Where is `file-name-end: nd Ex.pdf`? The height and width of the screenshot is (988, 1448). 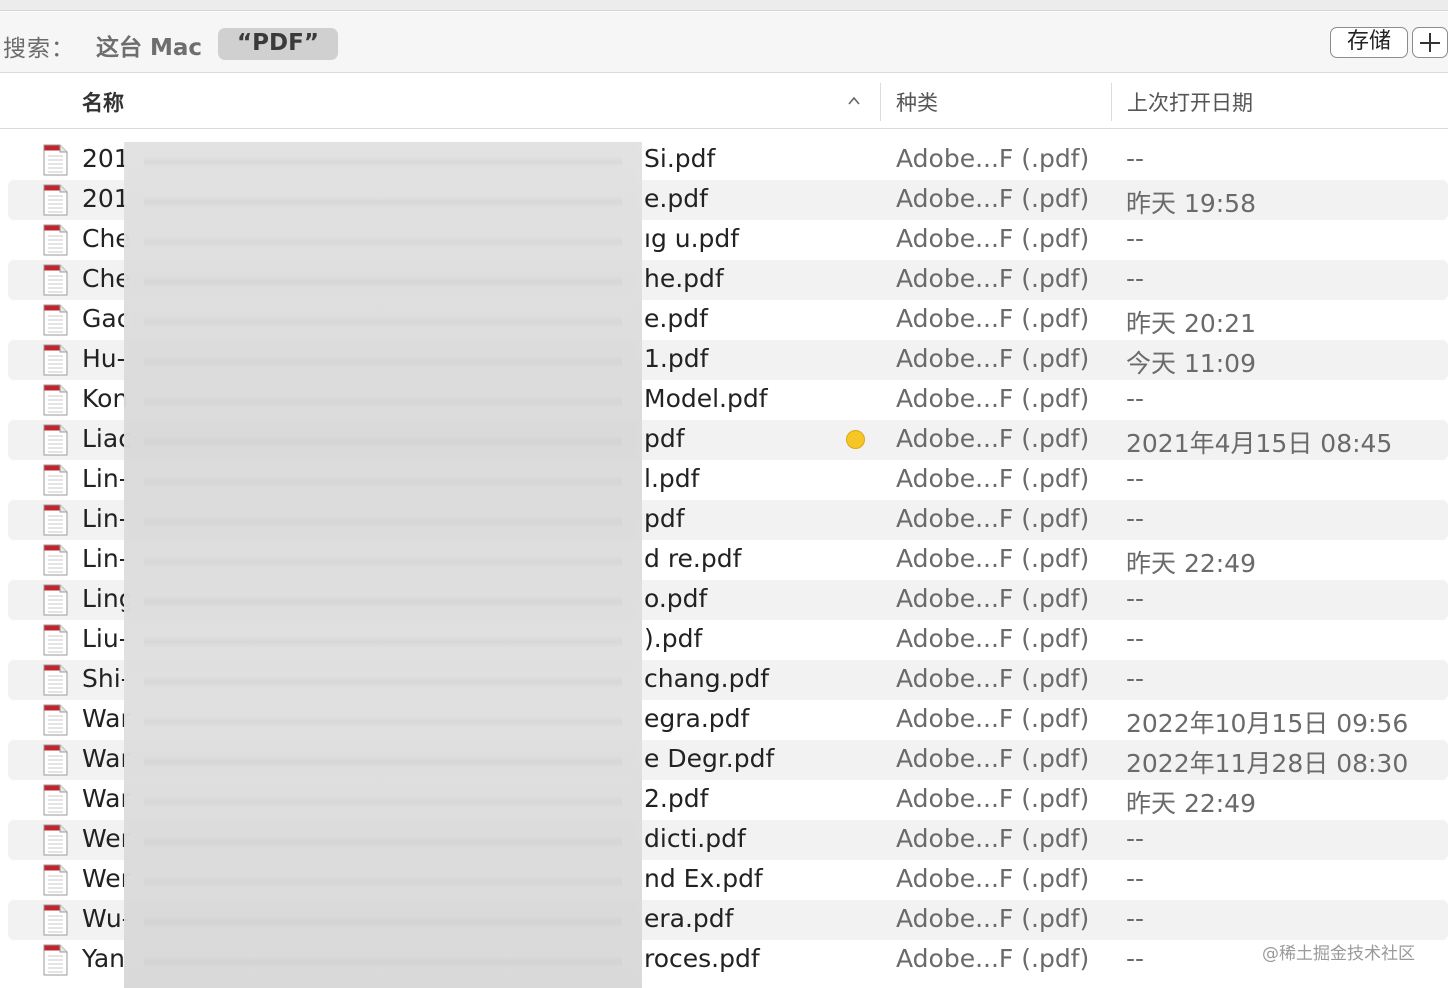 file-name-end: nd Ex.pdf is located at coordinates (703, 878).